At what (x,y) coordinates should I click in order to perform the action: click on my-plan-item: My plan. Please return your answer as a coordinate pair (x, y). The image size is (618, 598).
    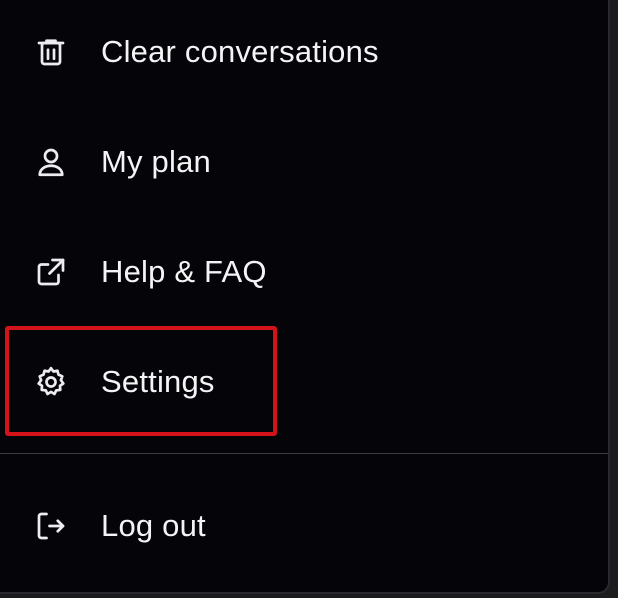
    Looking at the image, I should click on (304, 162).